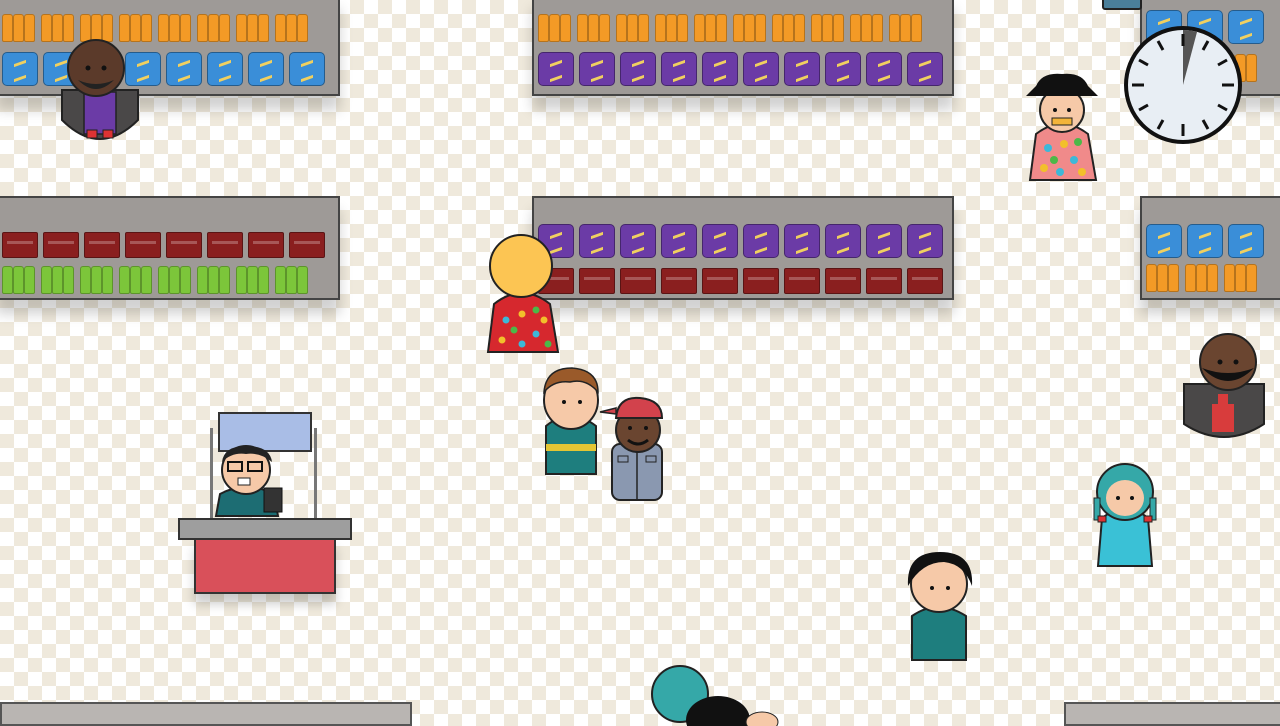 Image resolution: width=1280 pixels, height=726 pixels. Describe the element at coordinates (1125, 515) in the screenshot. I see `shopper-teal-pigtails` at that location.